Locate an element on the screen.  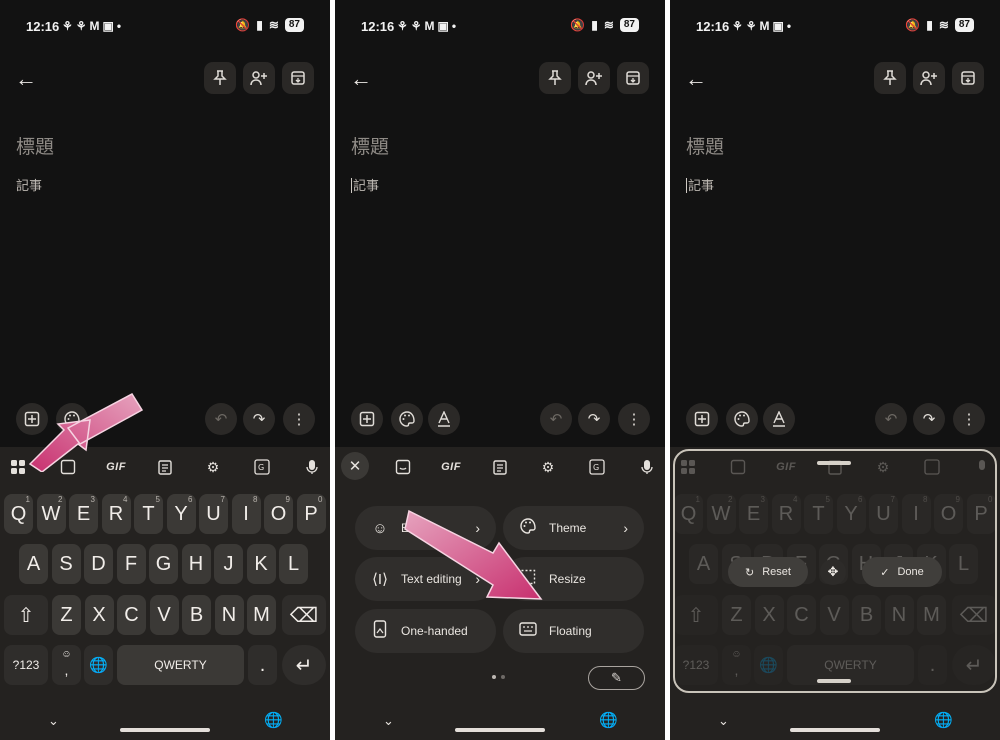
key-t-label: T is located at coordinates (148, 513).